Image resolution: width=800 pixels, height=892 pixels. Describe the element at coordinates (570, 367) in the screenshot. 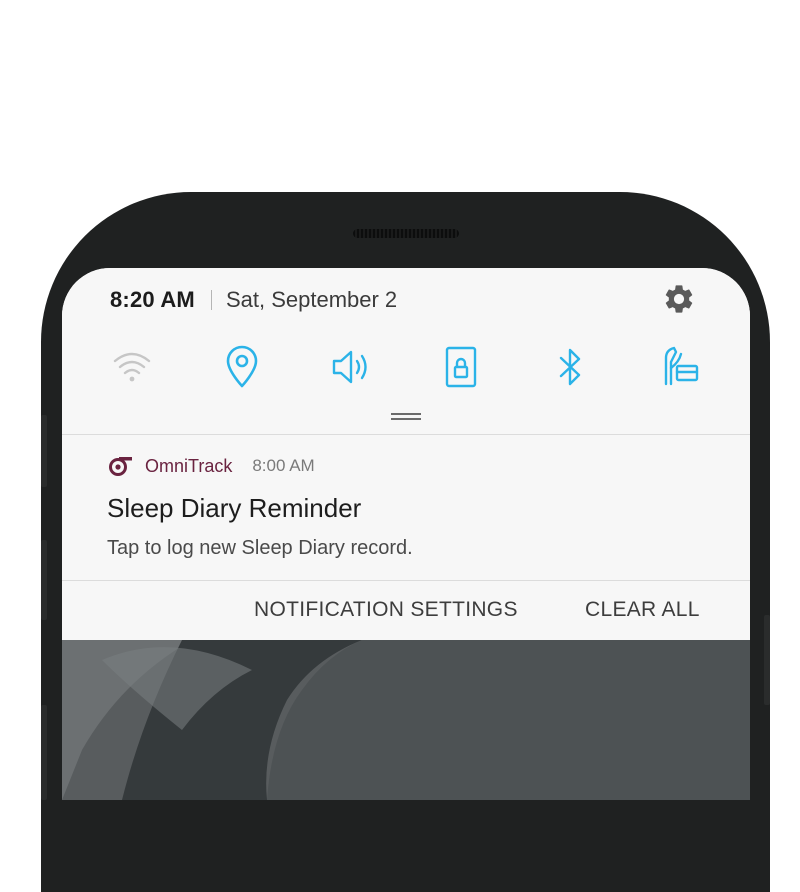

I see `bluetooth-icon` at that location.